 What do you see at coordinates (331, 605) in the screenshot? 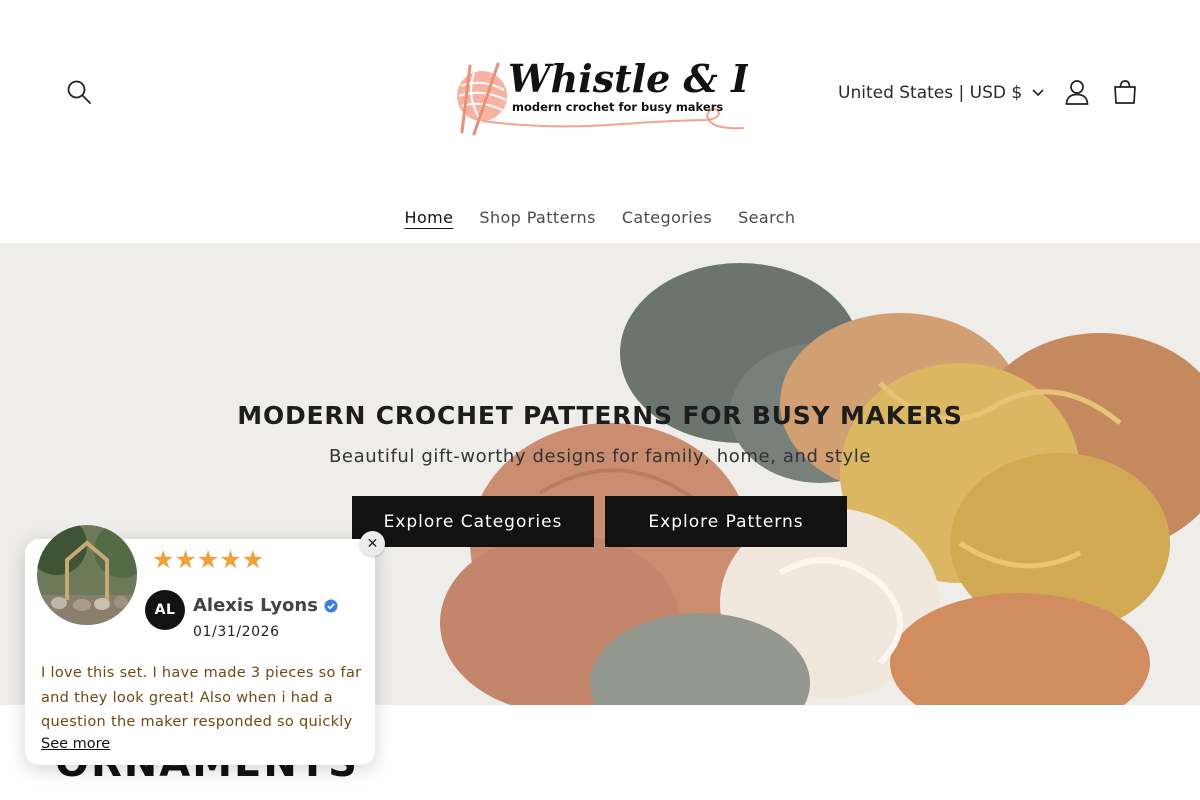
I see `verified-badge-icon` at bounding box center [331, 605].